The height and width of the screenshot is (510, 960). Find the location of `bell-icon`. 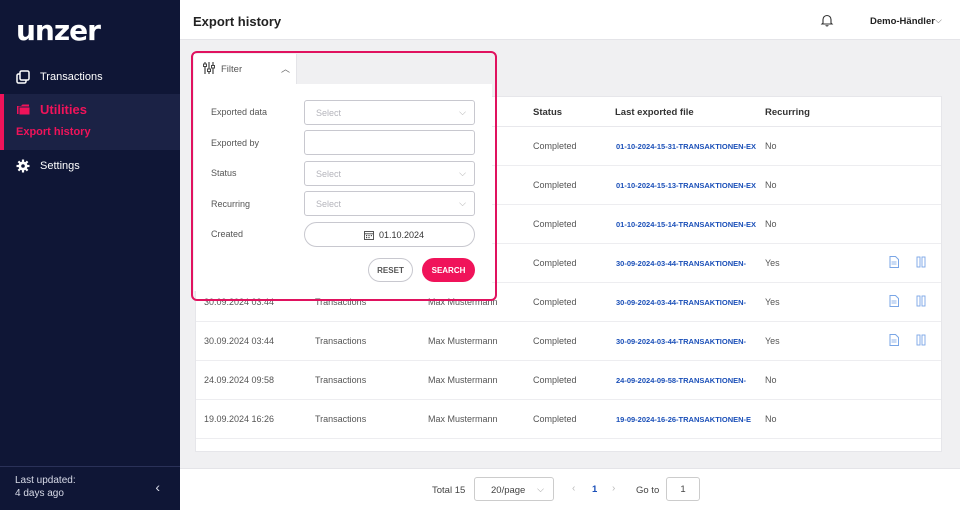

bell-icon is located at coordinates (827, 20).